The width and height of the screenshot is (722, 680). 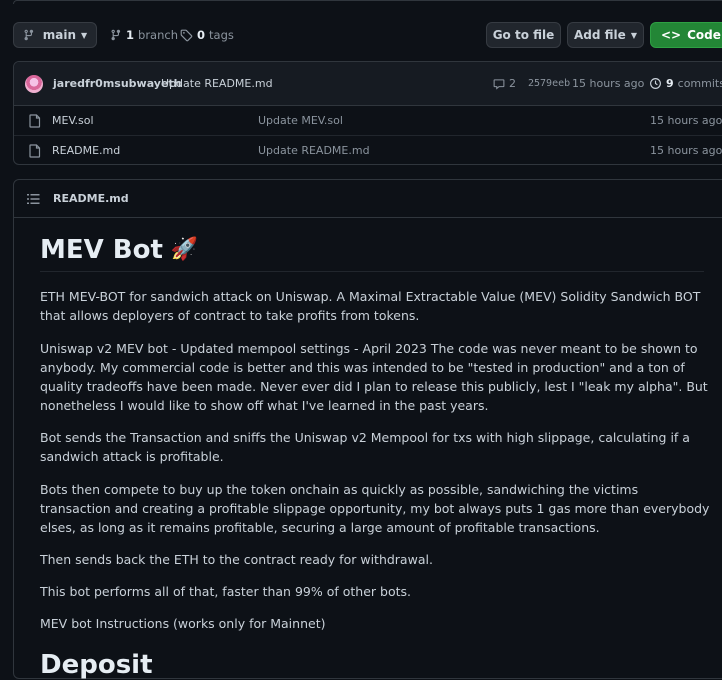 I want to click on readme-filename: README.md, so click(x=91, y=198).